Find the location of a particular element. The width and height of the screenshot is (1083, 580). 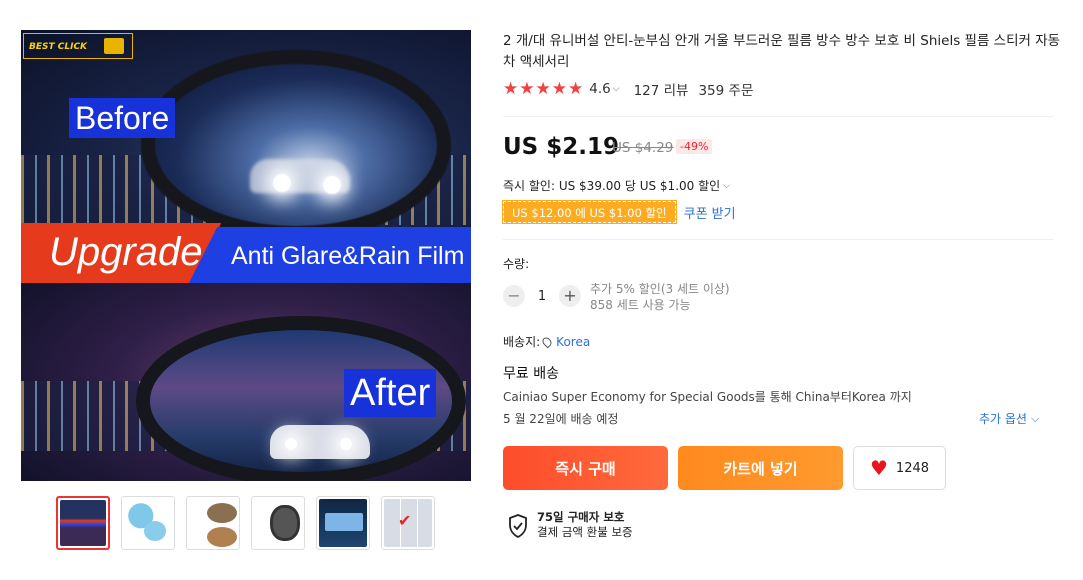

before-label: Before is located at coordinates (122, 118).